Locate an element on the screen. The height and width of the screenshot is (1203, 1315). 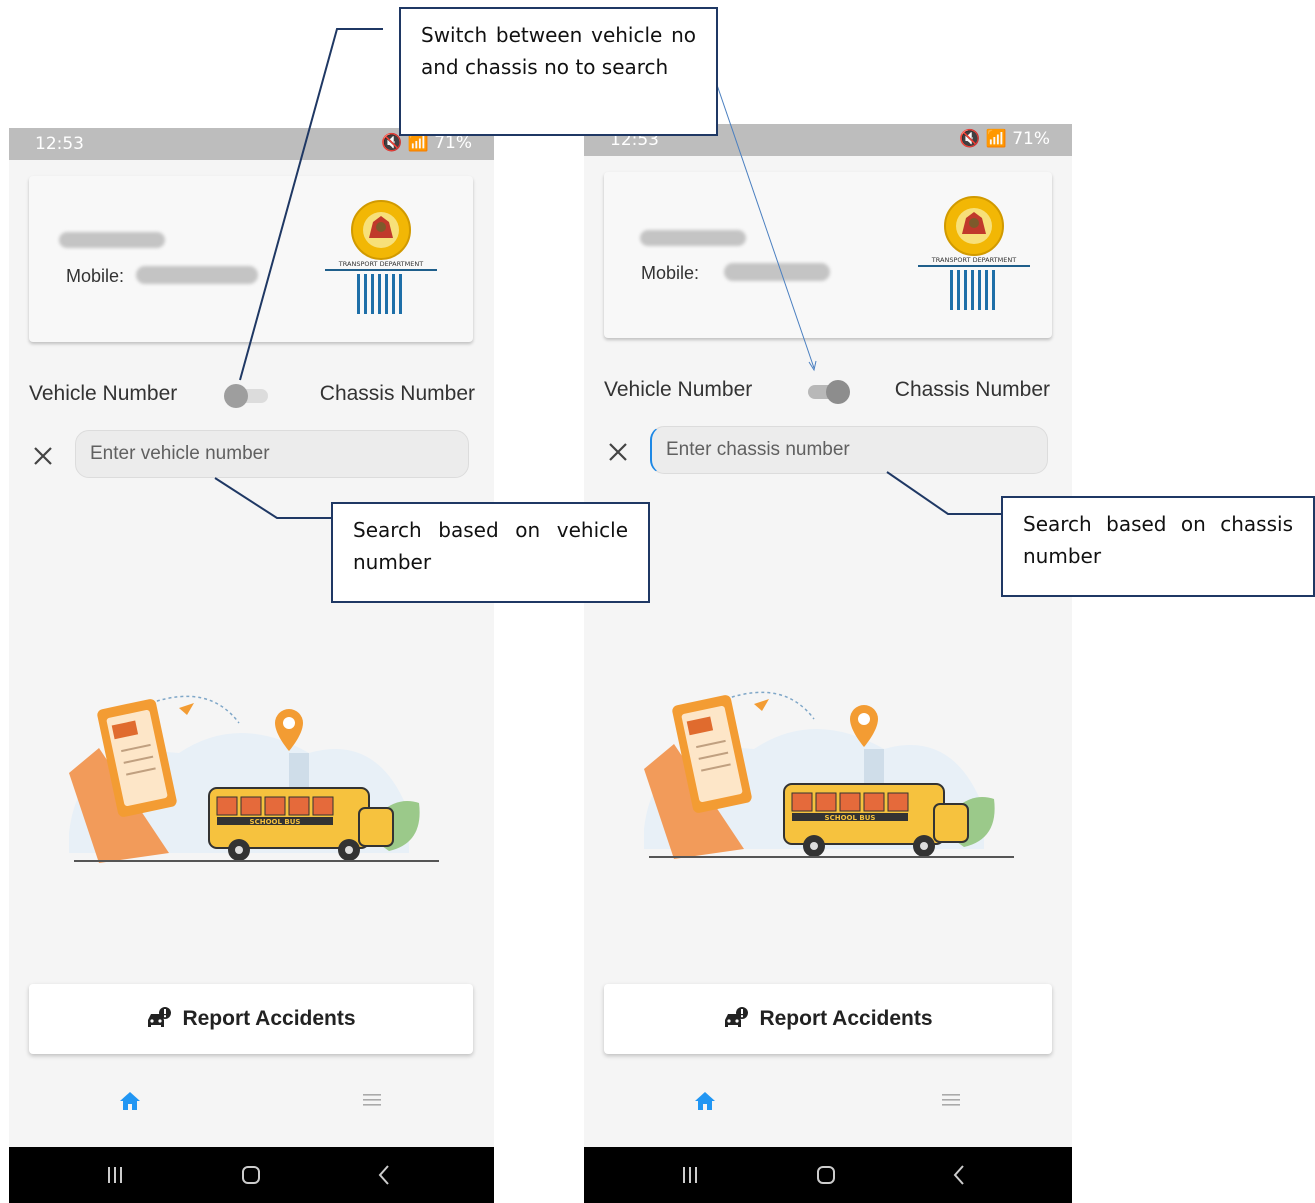
annotation-vehicle-search: Search based on vehicle number is located at coordinates (490, 552).